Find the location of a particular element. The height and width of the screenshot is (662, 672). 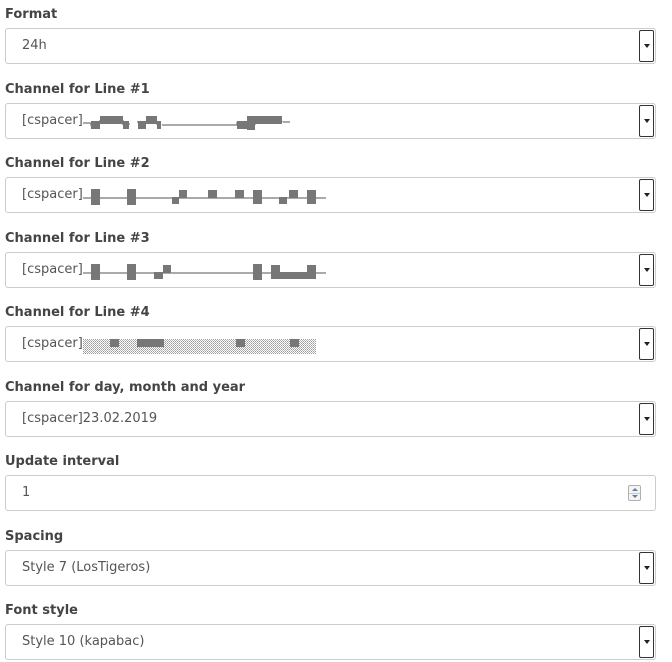

number-spinner-icon is located at coordinates (634, 493).